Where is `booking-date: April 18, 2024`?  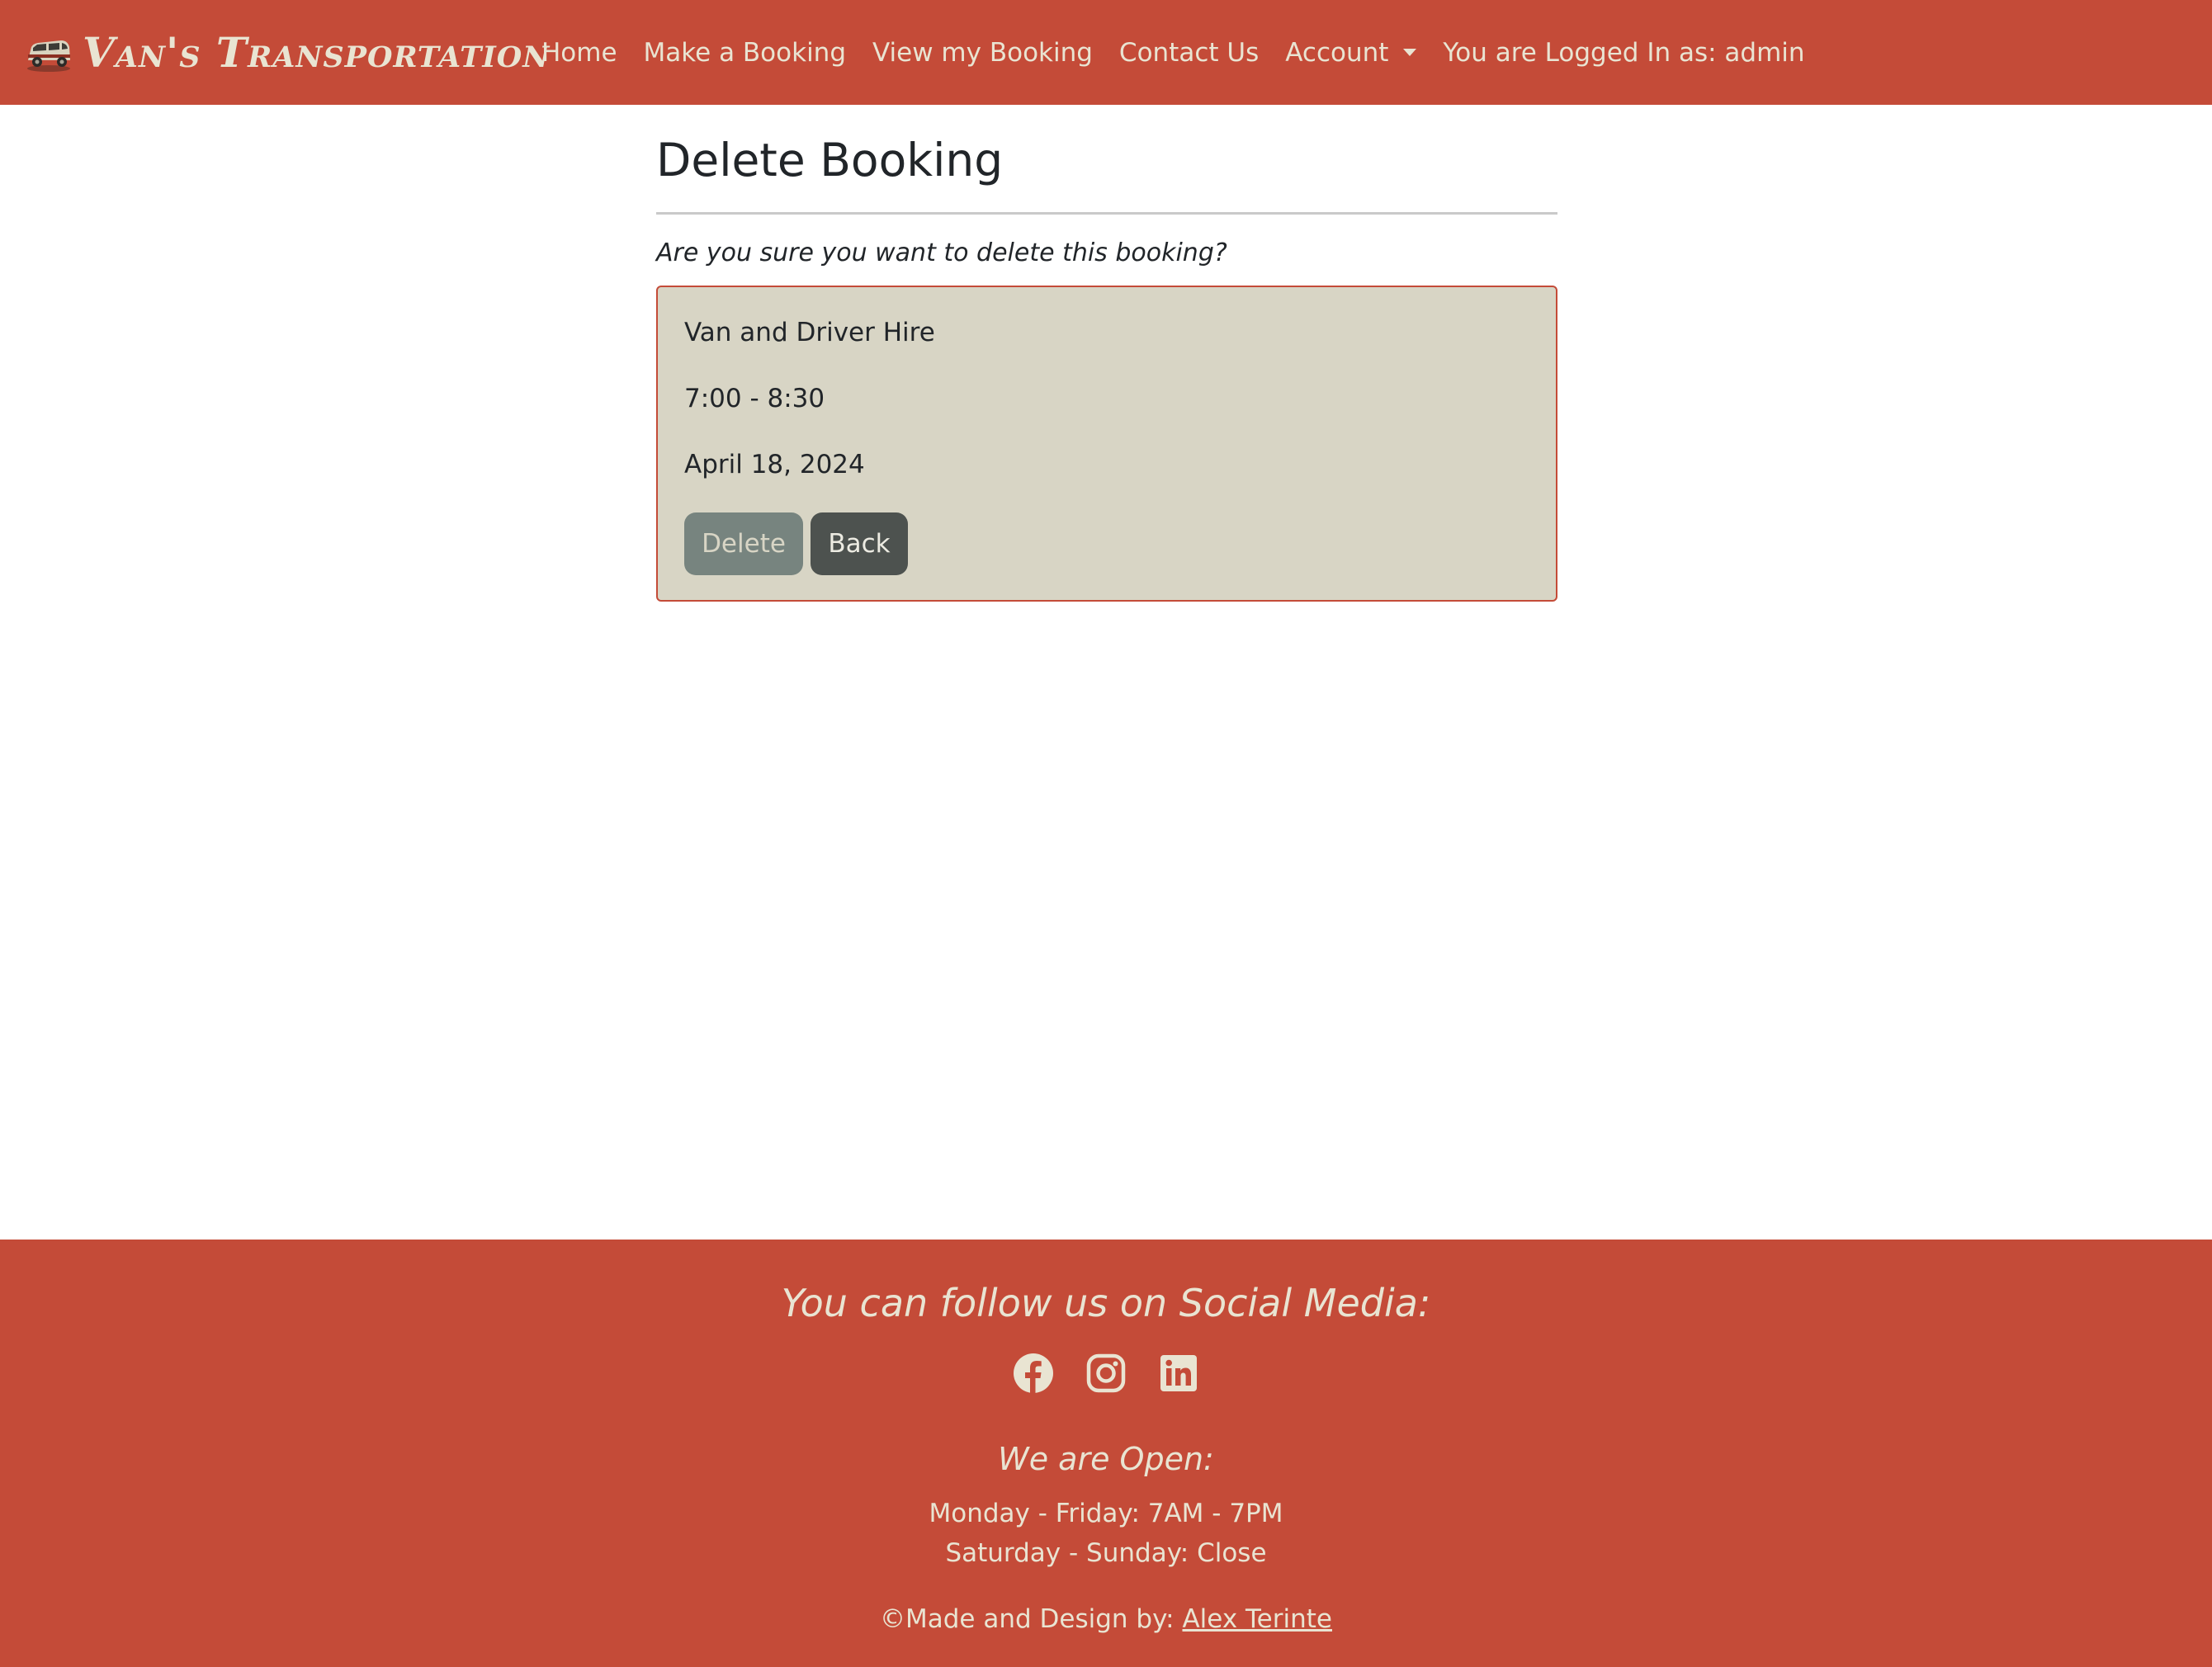 booking-date: April 18, 2024 is located at coordinates (774, 464).